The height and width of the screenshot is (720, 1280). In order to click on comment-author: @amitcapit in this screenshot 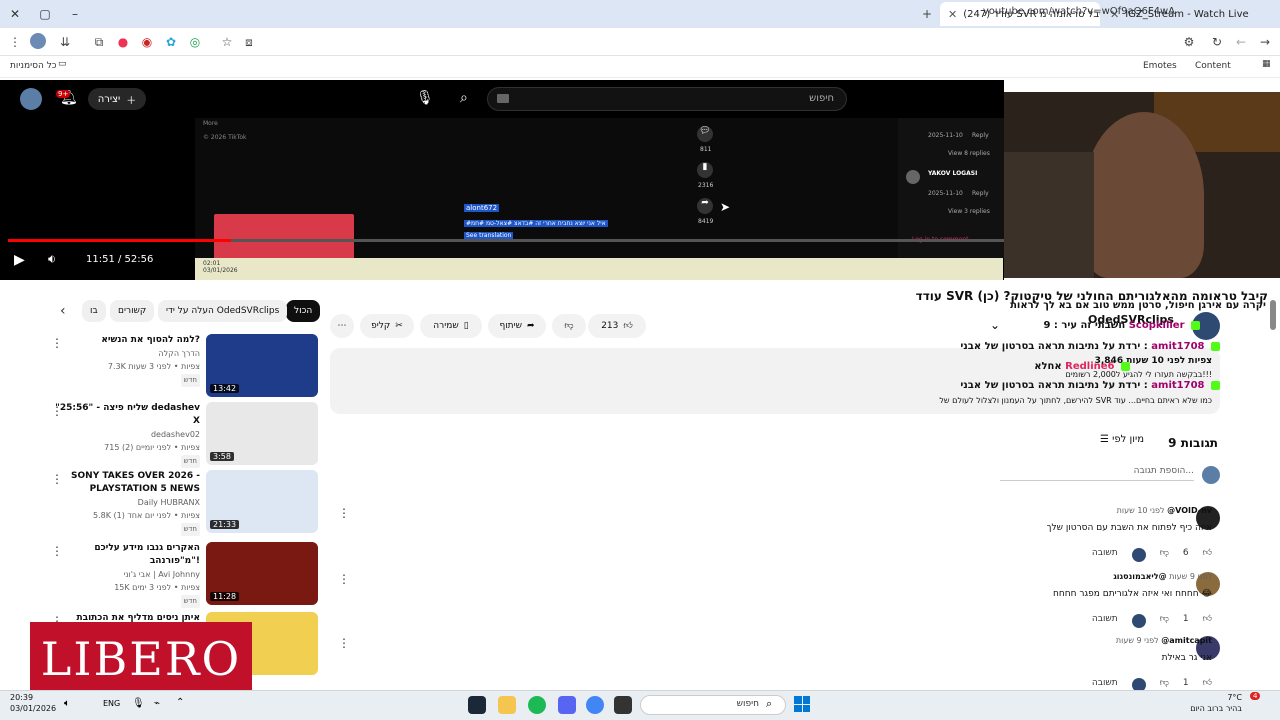, I will do `click(1186, 640)`.